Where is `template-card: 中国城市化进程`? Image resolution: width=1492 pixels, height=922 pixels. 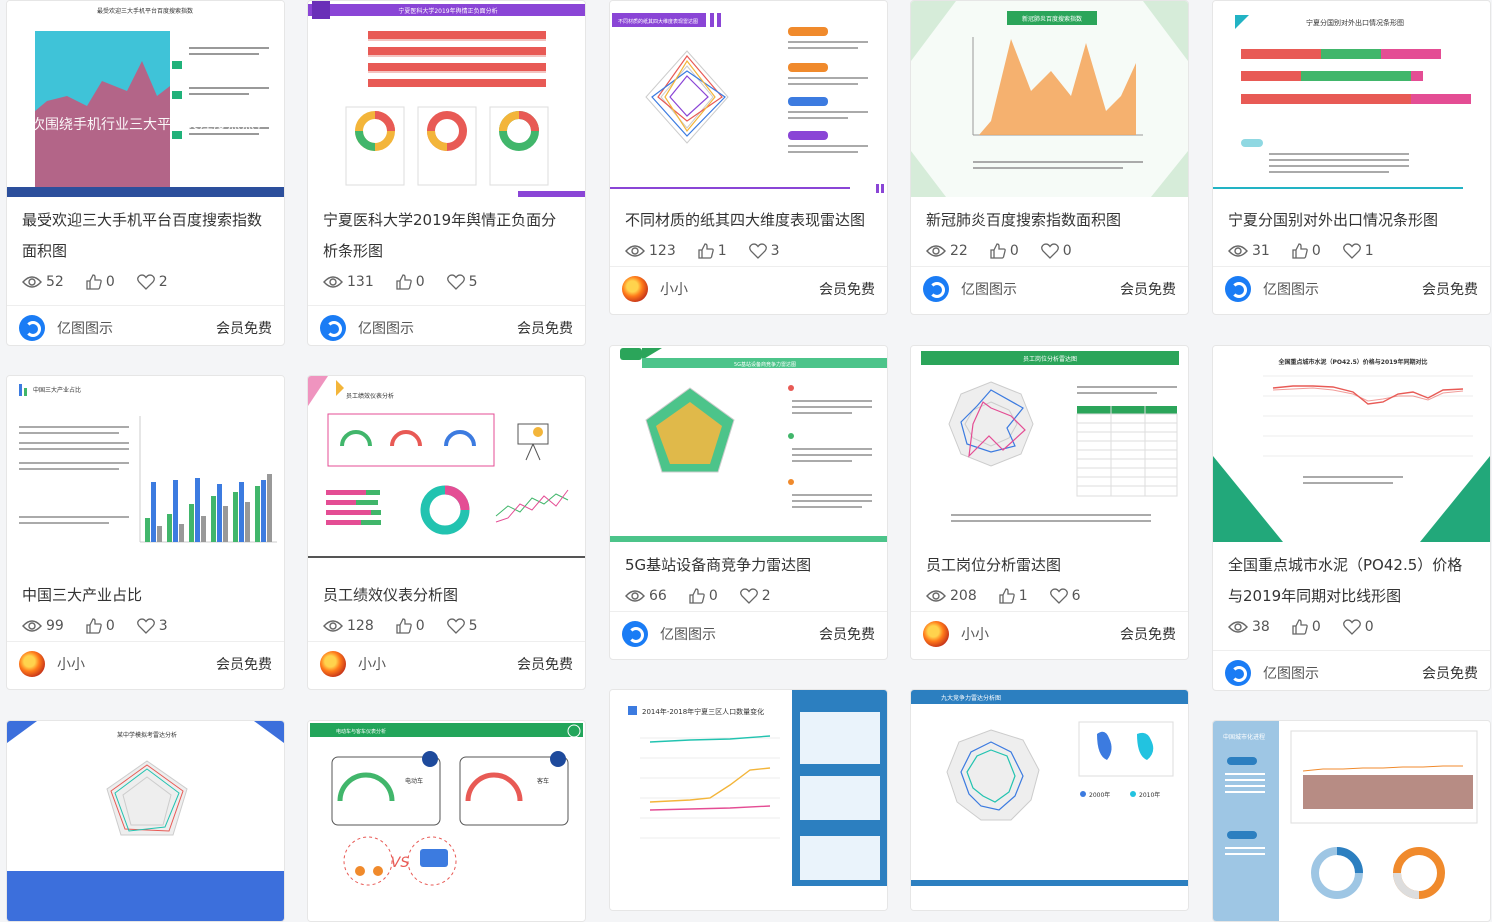
template-card: 中国城市化进程 is located at coordinates (1351, 821).